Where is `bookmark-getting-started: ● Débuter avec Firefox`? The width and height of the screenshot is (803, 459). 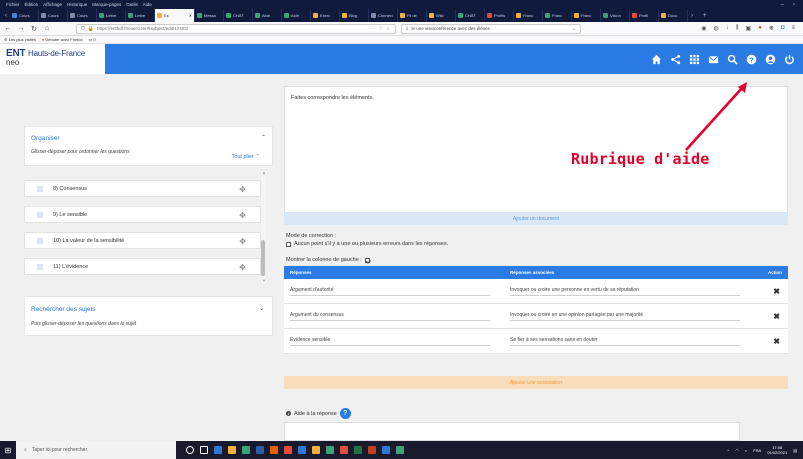
bookmark-getting-started: ● Débuter avec Firefox is located at coordinates (62, 39).